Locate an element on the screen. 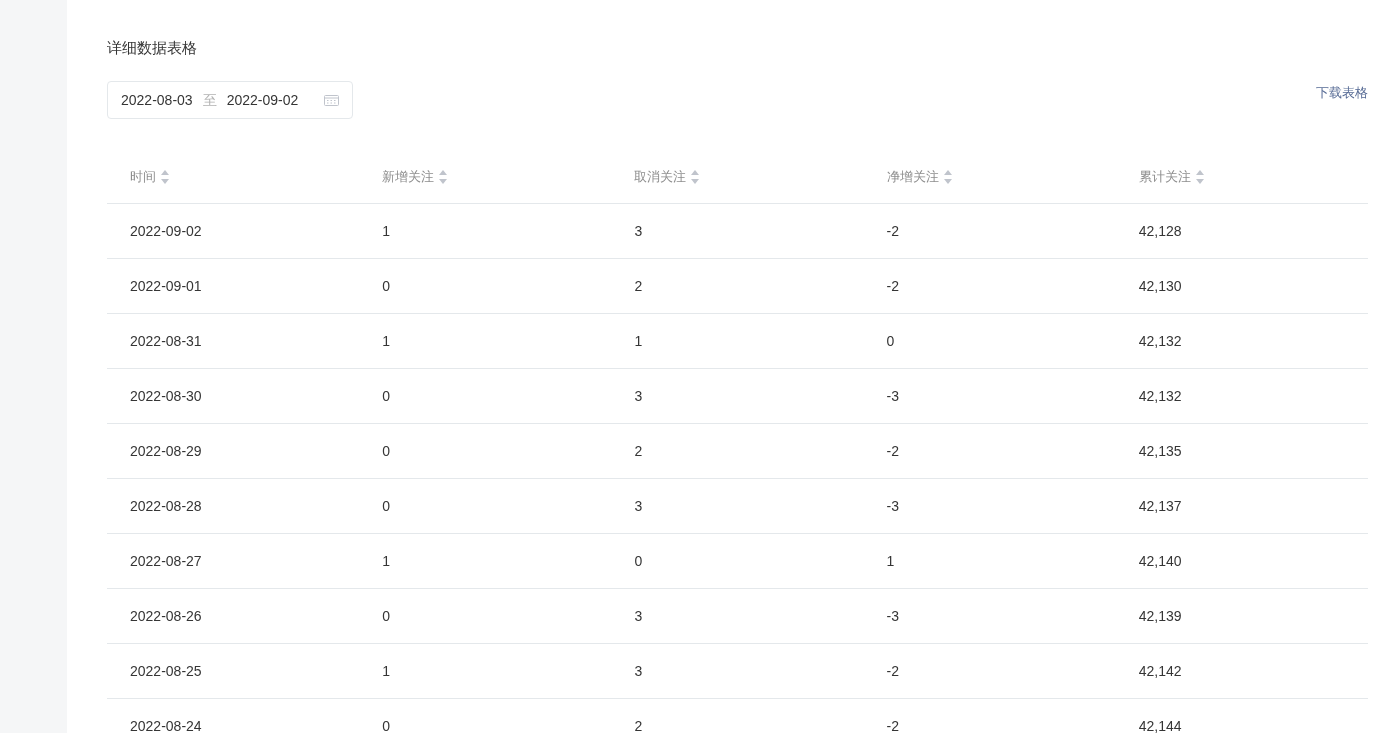 Image resolution: width=1383 pixels, height=733 pixels. range-separator: 至 is located at coordinates (209, 100).